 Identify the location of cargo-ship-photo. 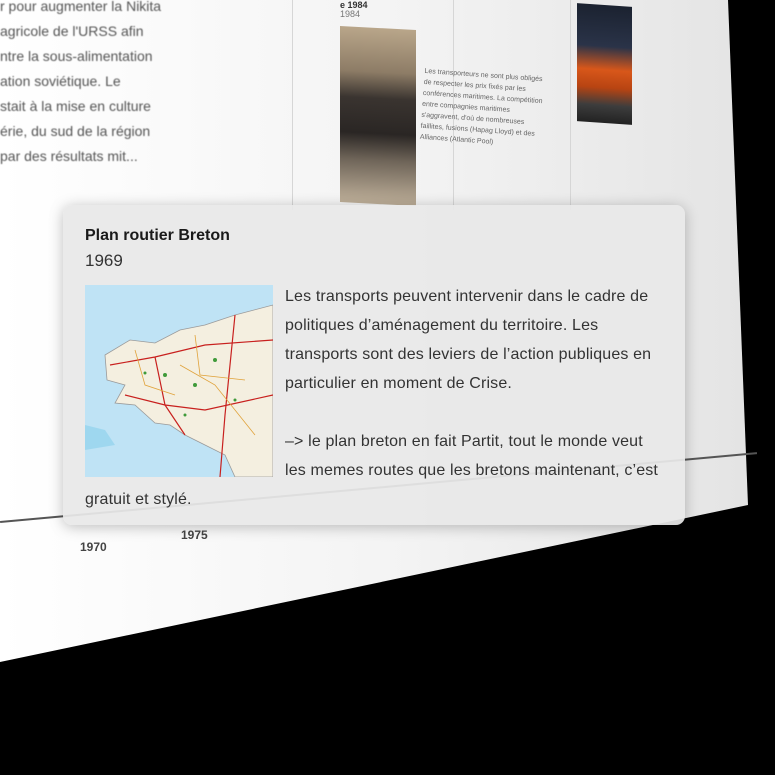
(378, 116).